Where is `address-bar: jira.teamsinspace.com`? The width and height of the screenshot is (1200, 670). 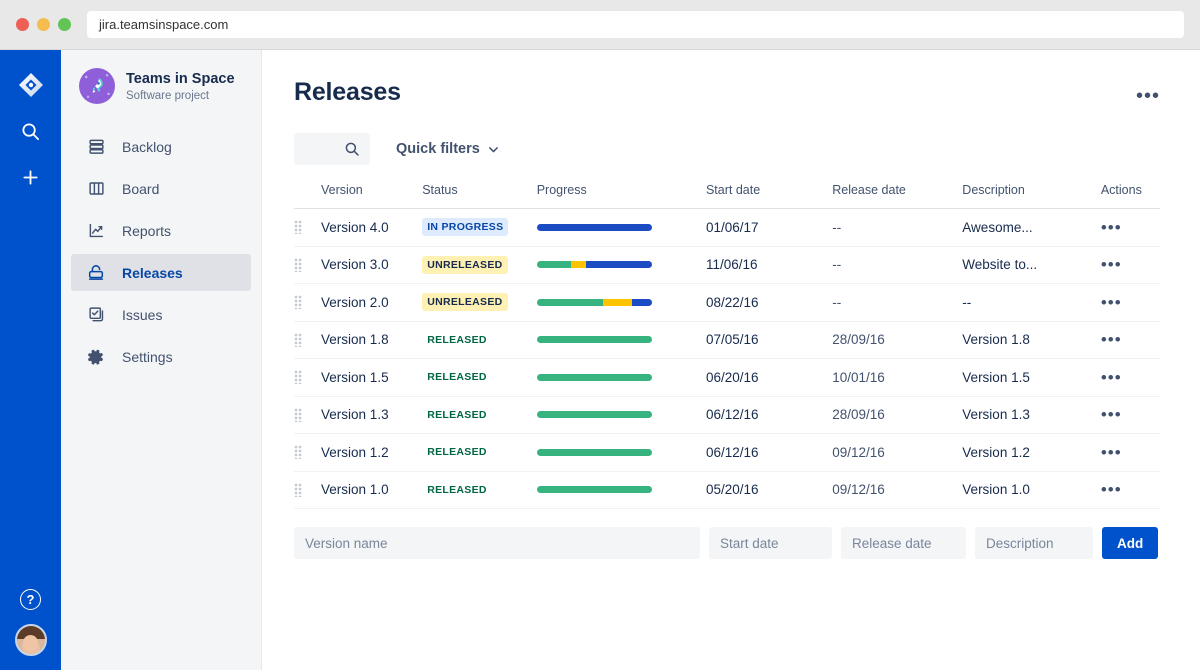 address-bar: jira.teamsinspace.com is located at coordinates (635, 24).